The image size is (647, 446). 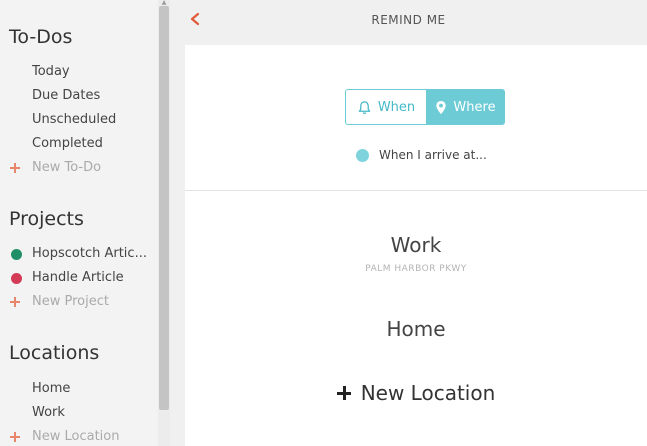 What do you see at coordinates (441, 107) in the screenshot?
I see `map-pin-icon` at bounding box center [441, 107].